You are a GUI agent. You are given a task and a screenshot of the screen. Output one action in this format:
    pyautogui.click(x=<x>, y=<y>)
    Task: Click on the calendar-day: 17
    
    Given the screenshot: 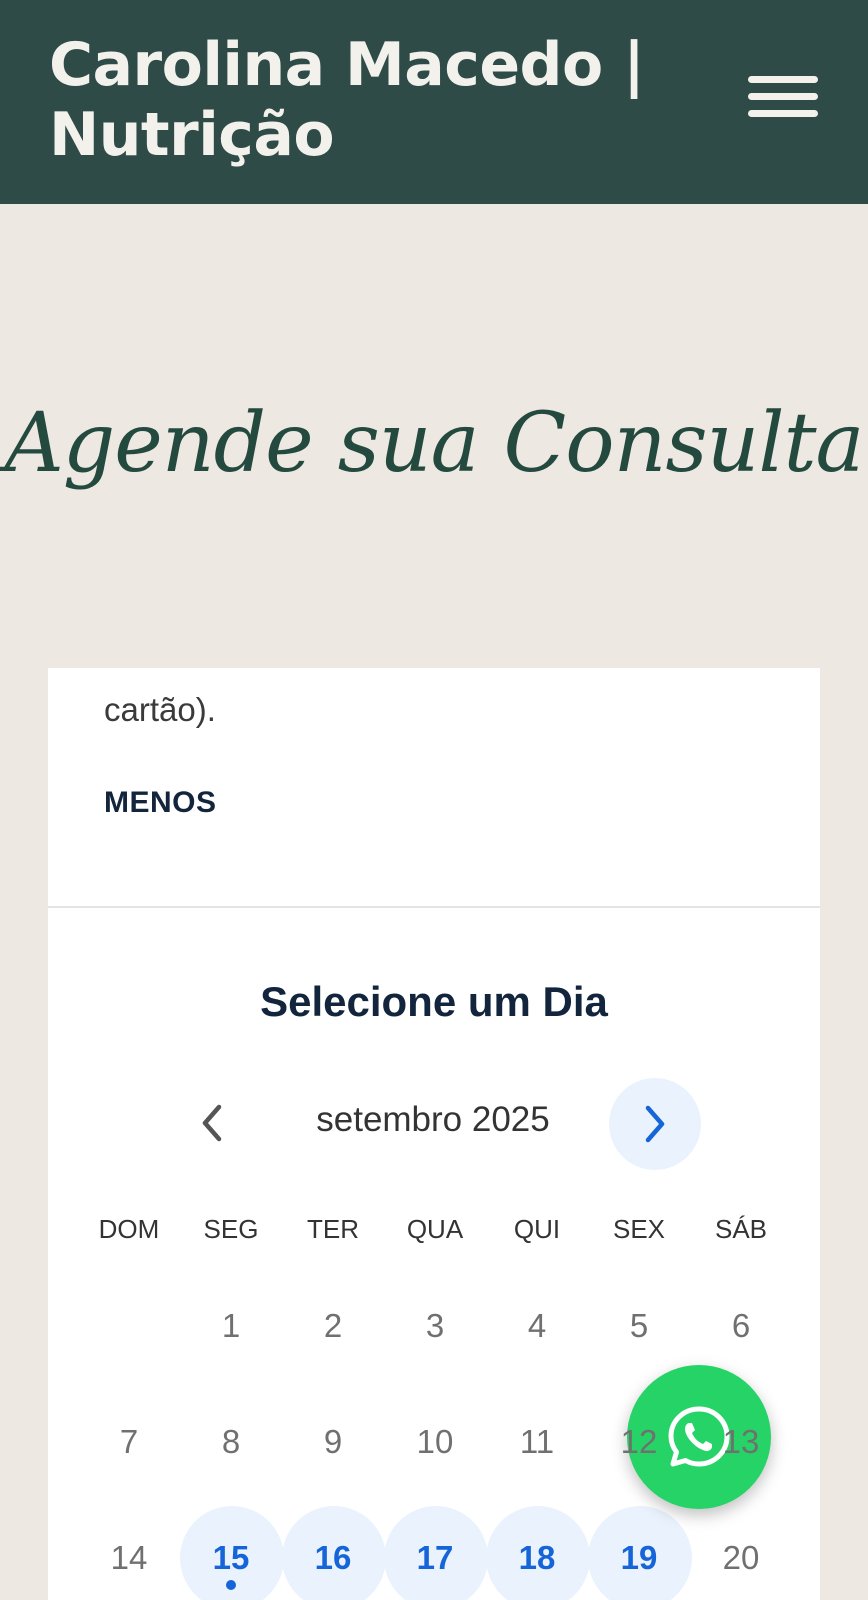 What is the action you would take?
    pyautogui.click(x=436, y=1550)
    